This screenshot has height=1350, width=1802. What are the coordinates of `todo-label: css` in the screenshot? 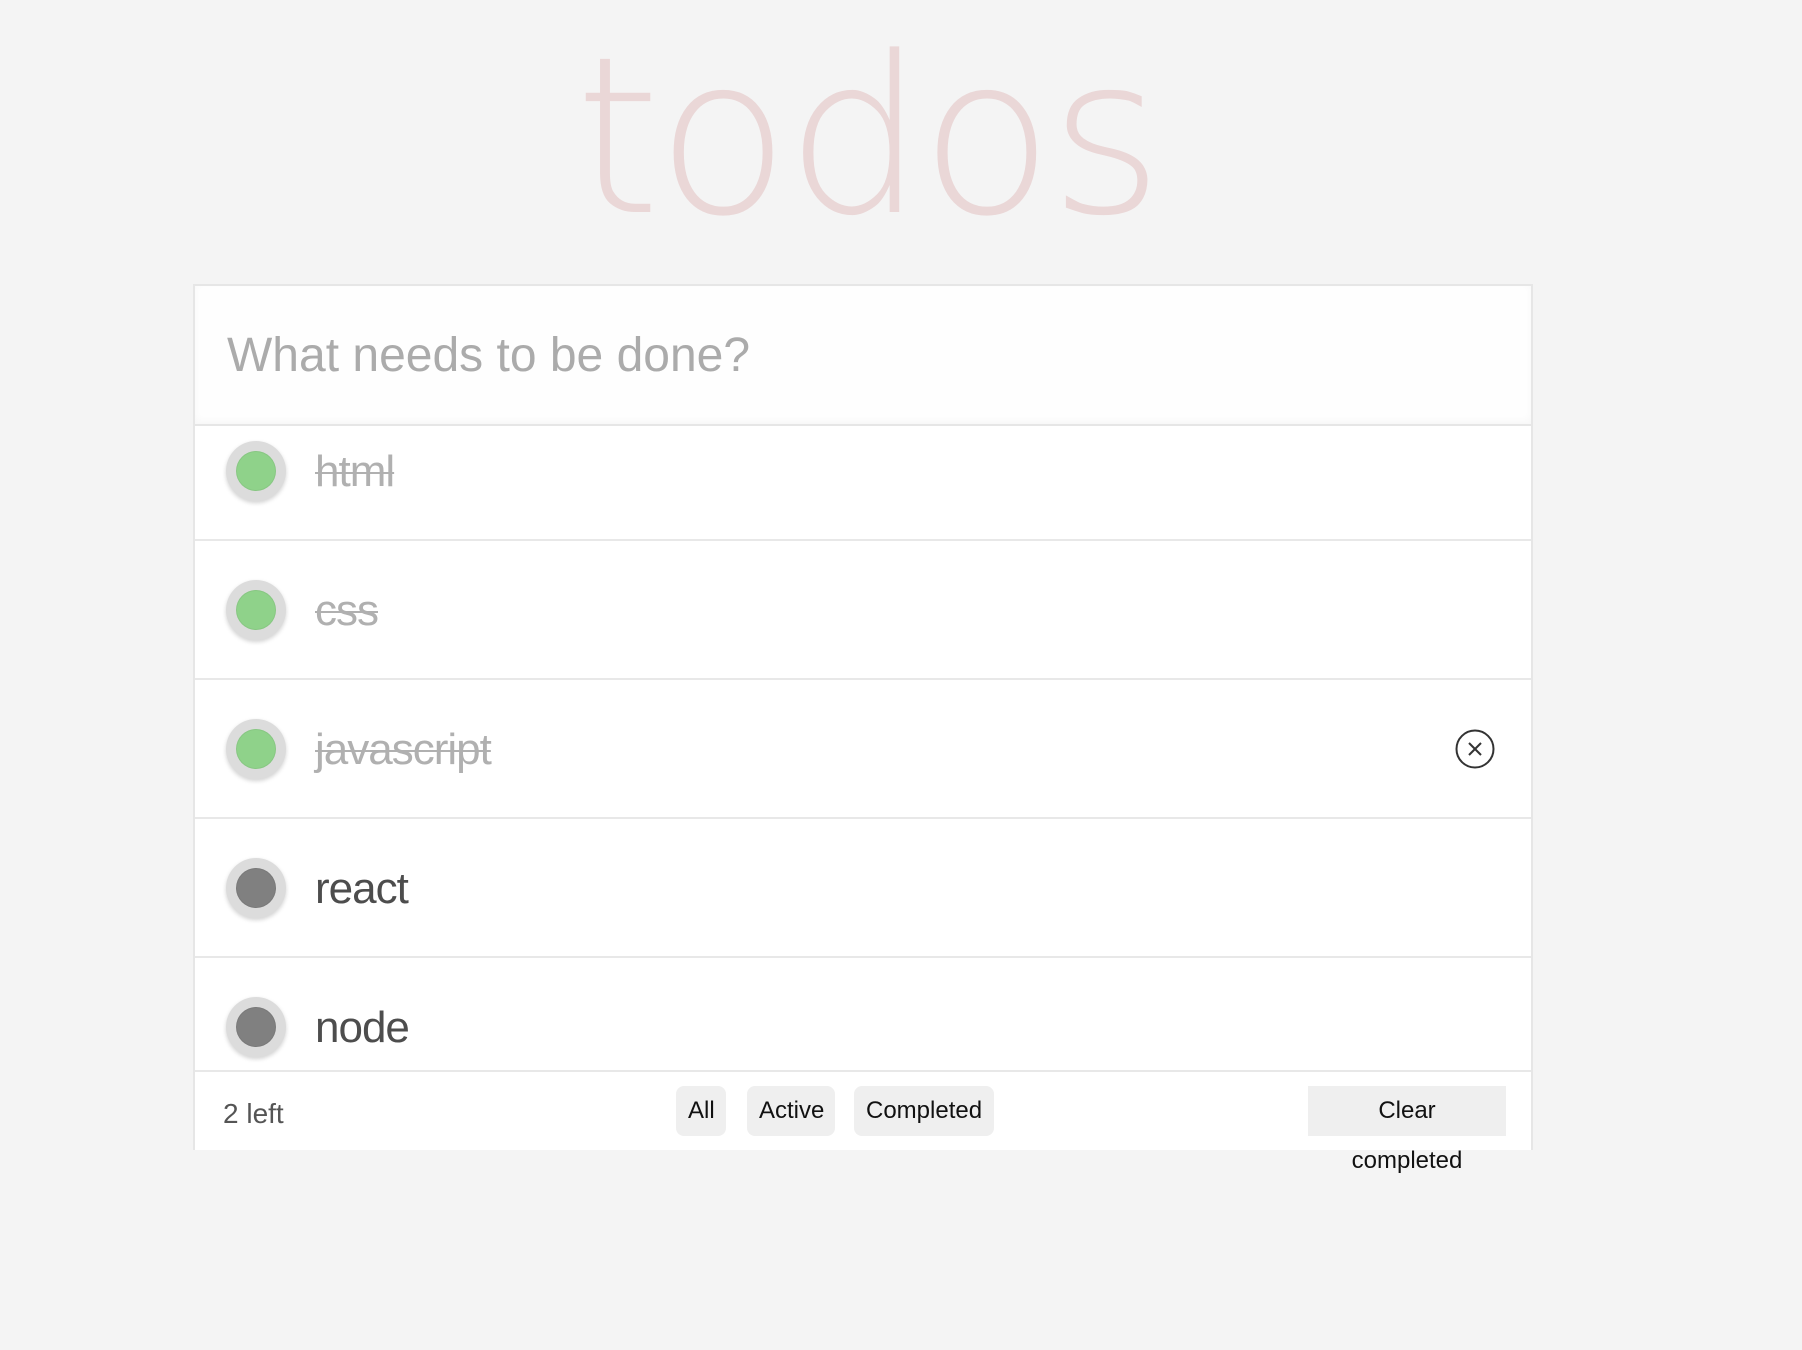 It's located at (347, 610).